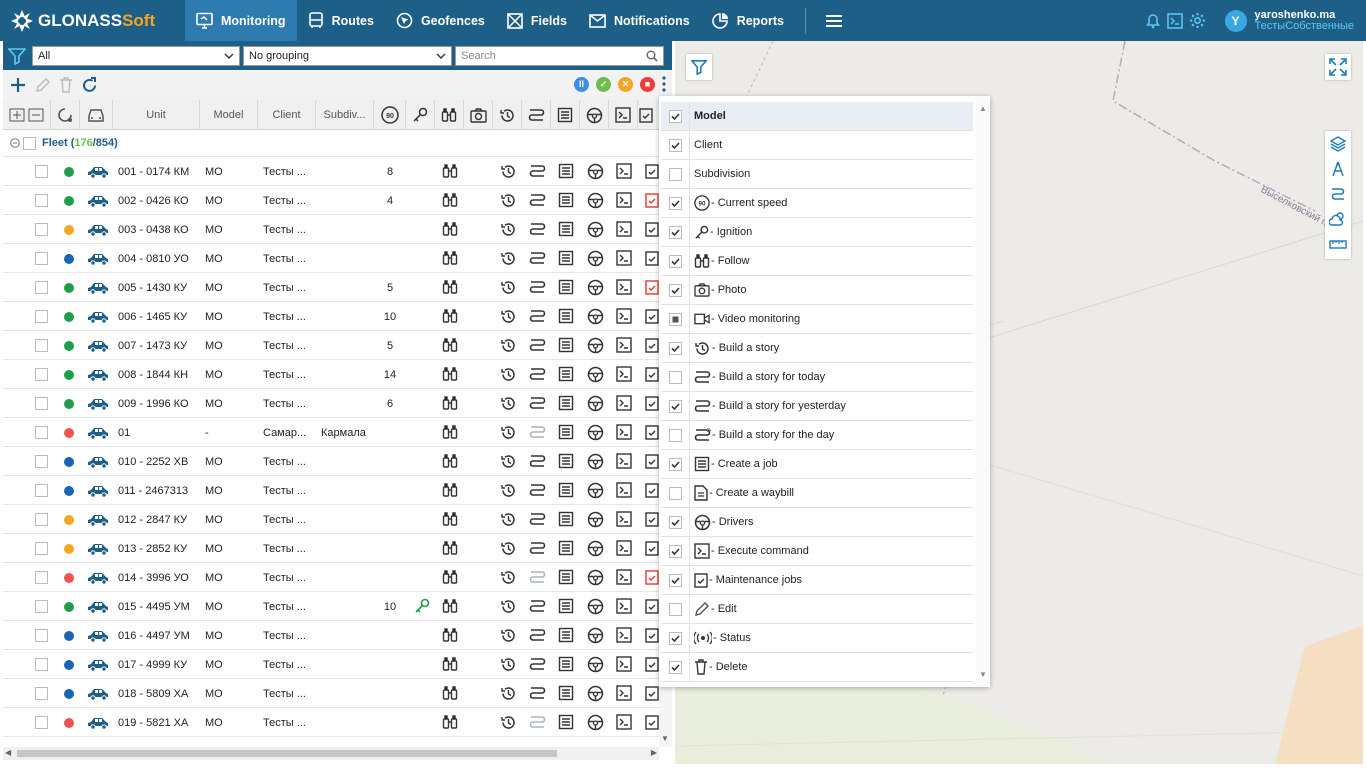  Describe the element at coordinates (1304, 20) in the screenshot. I see `user-info: yaroshenko.ma ТестыСобственные` at that location.